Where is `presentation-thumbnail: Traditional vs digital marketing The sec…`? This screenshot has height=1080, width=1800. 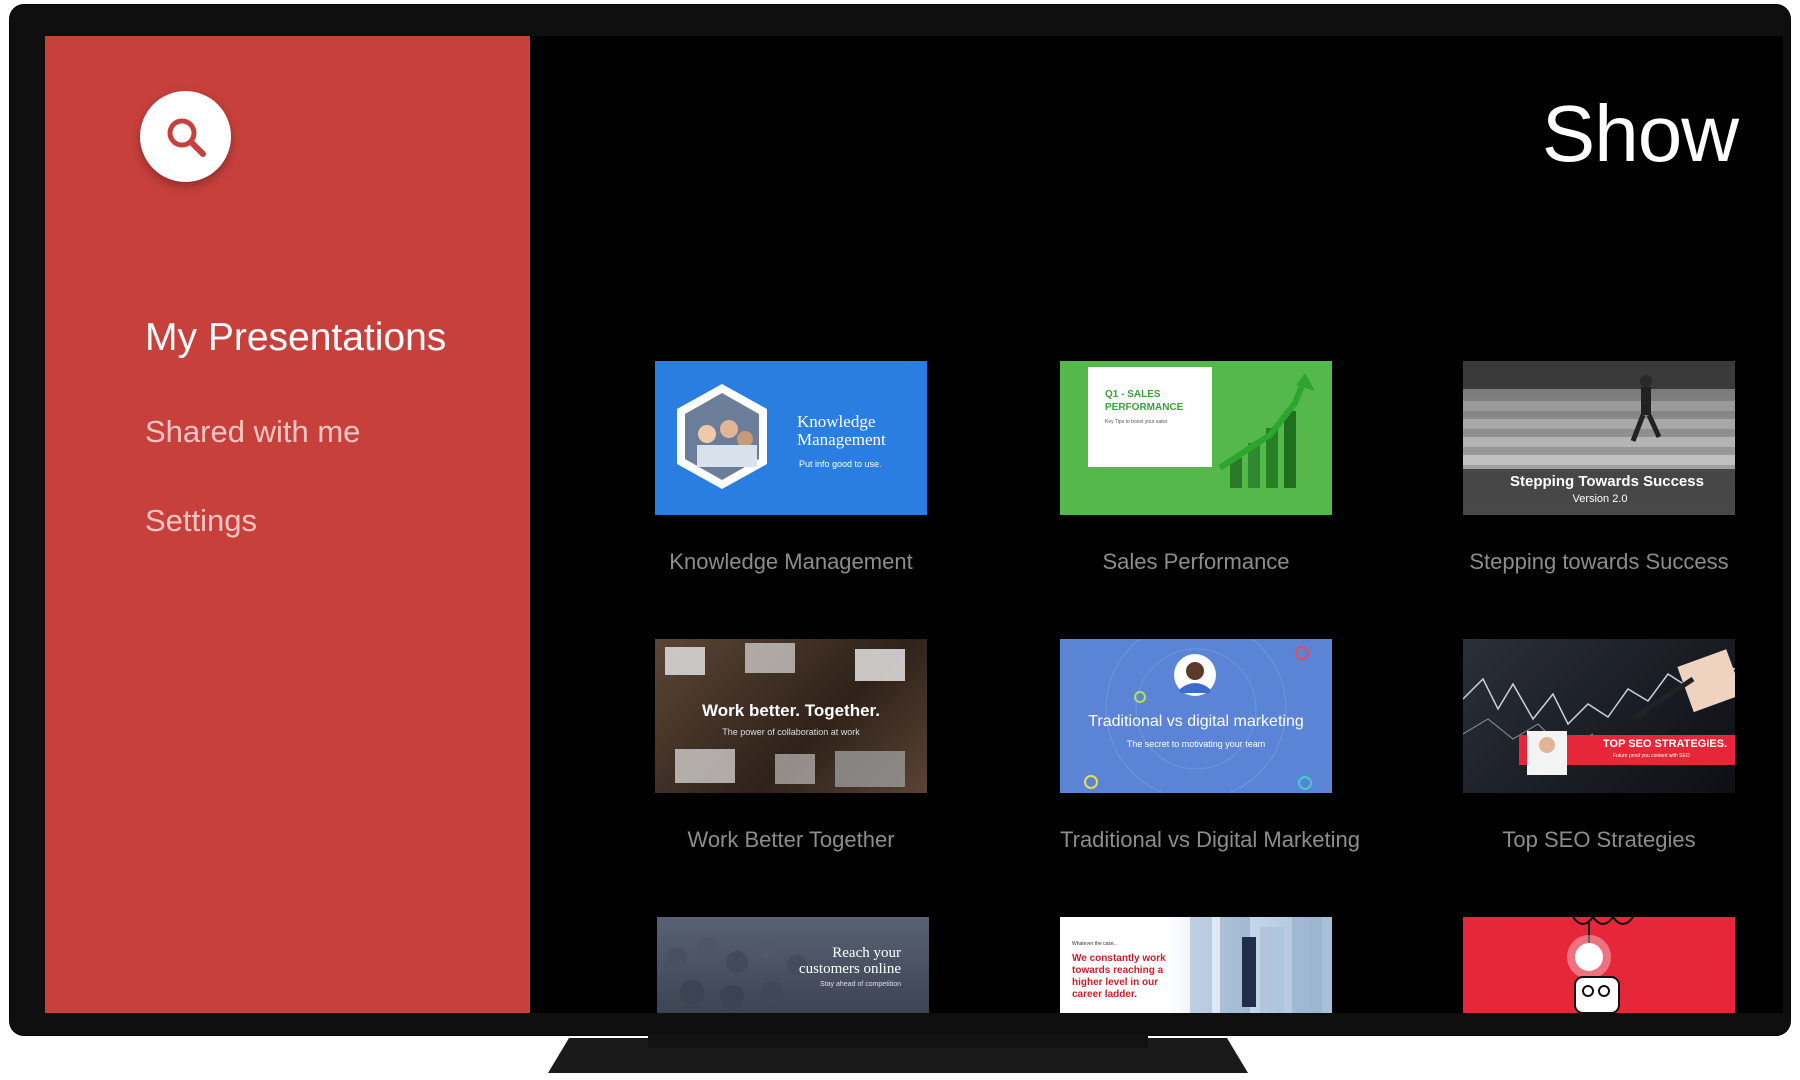
presentation-thumbnail: Traditional vs digital marketing The sec… is located at coordinates (1196, 716).